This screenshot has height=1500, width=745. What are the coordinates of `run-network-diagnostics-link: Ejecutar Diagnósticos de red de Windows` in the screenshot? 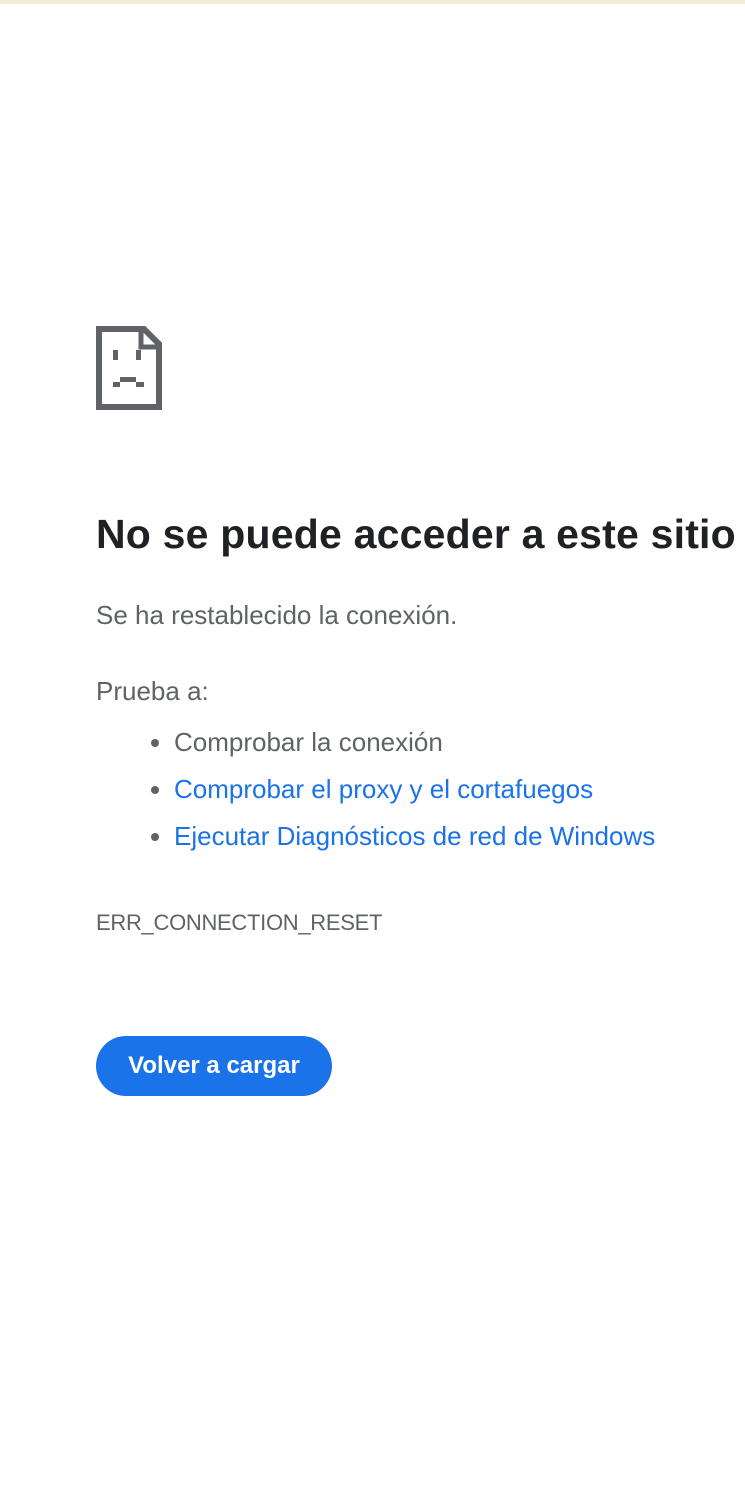 It's located at (414, 836).